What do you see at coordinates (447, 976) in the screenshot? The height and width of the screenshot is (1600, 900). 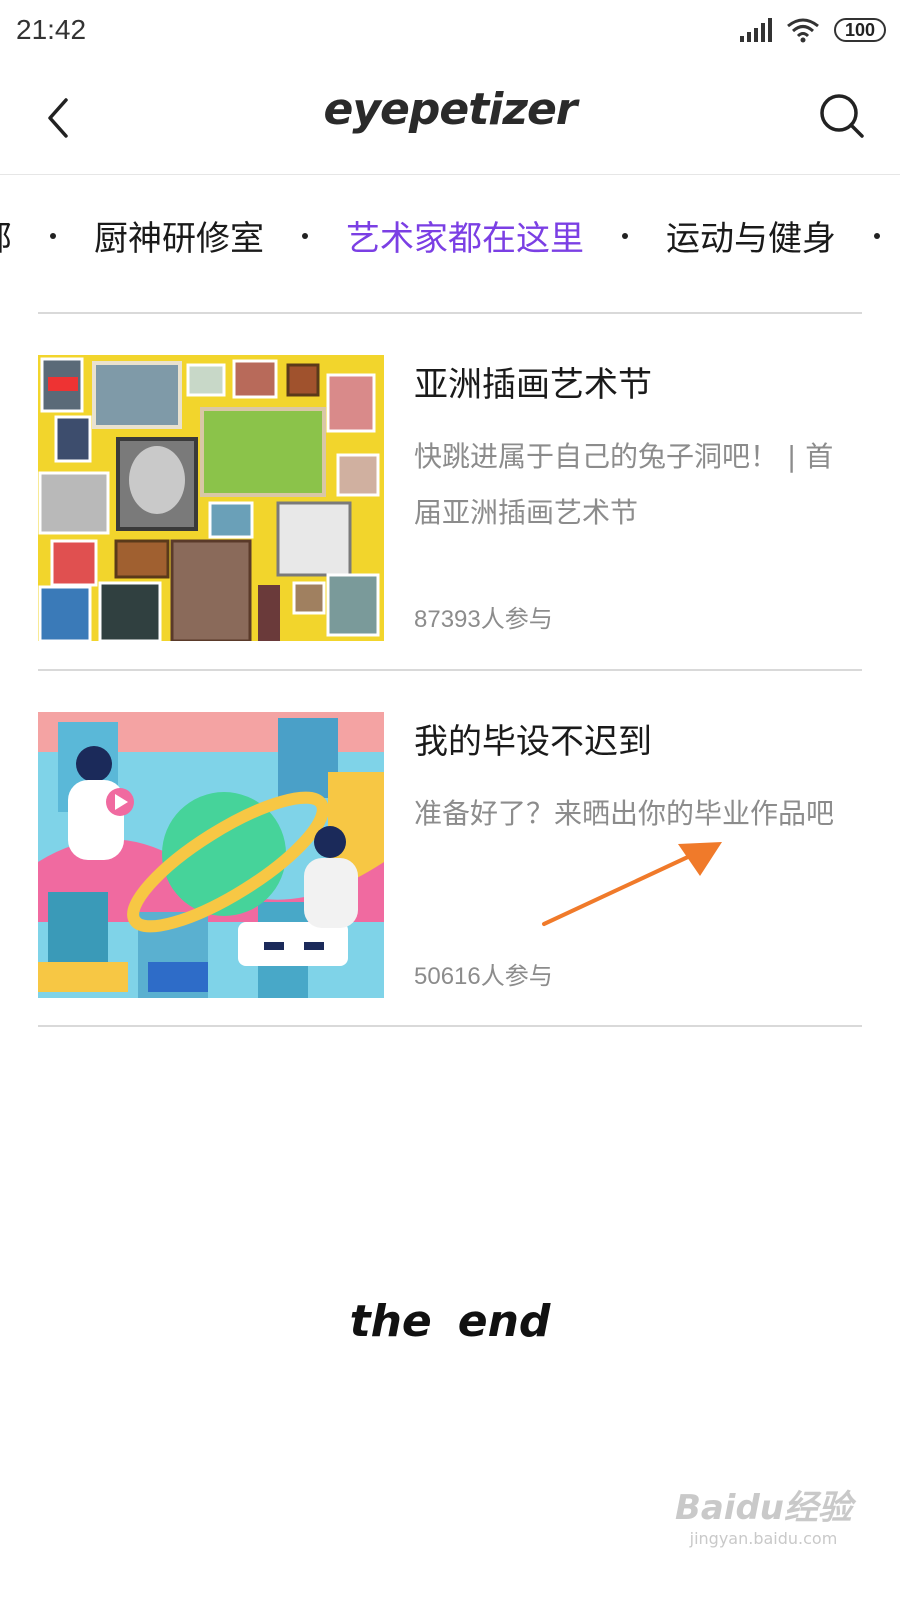 I see `participant-number: 50616` at bounding box center [447, 976].